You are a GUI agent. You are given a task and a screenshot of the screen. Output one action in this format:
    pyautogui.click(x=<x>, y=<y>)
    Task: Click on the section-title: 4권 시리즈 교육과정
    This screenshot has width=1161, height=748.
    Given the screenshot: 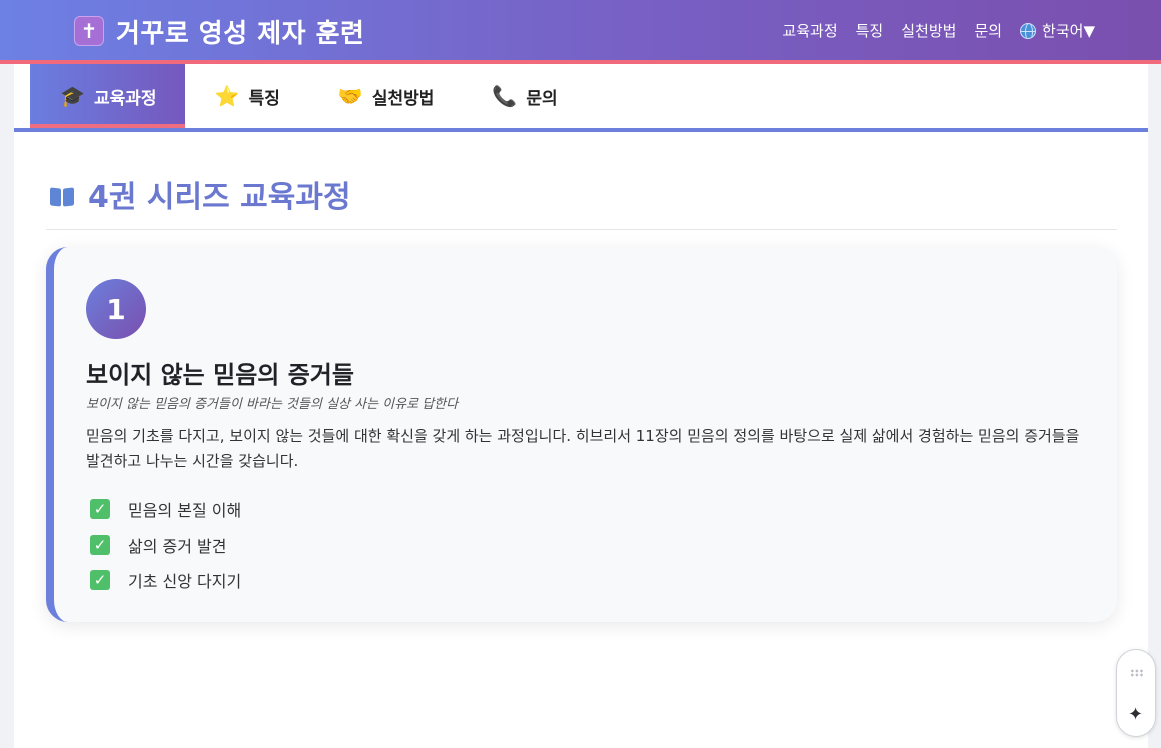 What is the action you would take?
    pyautogui.click(x=219, y=197)
    